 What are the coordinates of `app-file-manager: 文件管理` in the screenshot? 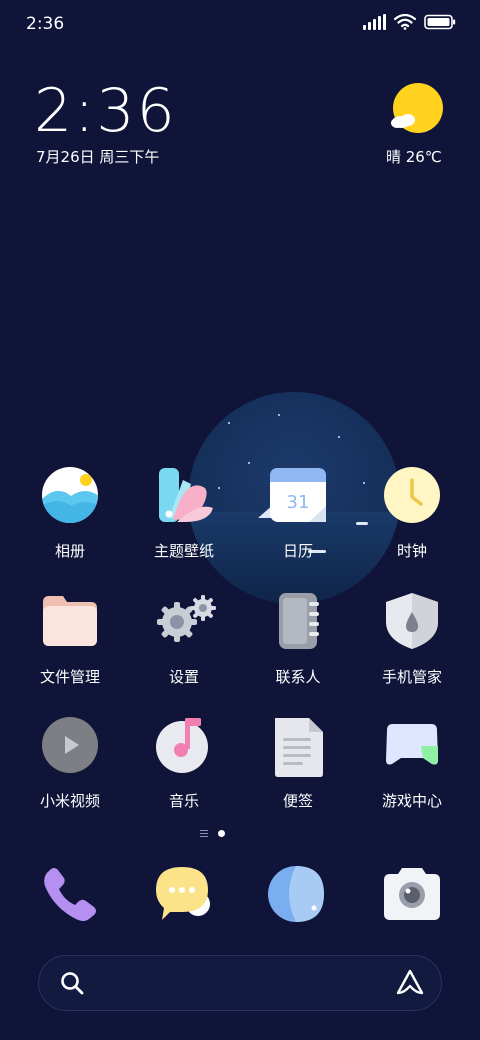 It's located at (70, 639).